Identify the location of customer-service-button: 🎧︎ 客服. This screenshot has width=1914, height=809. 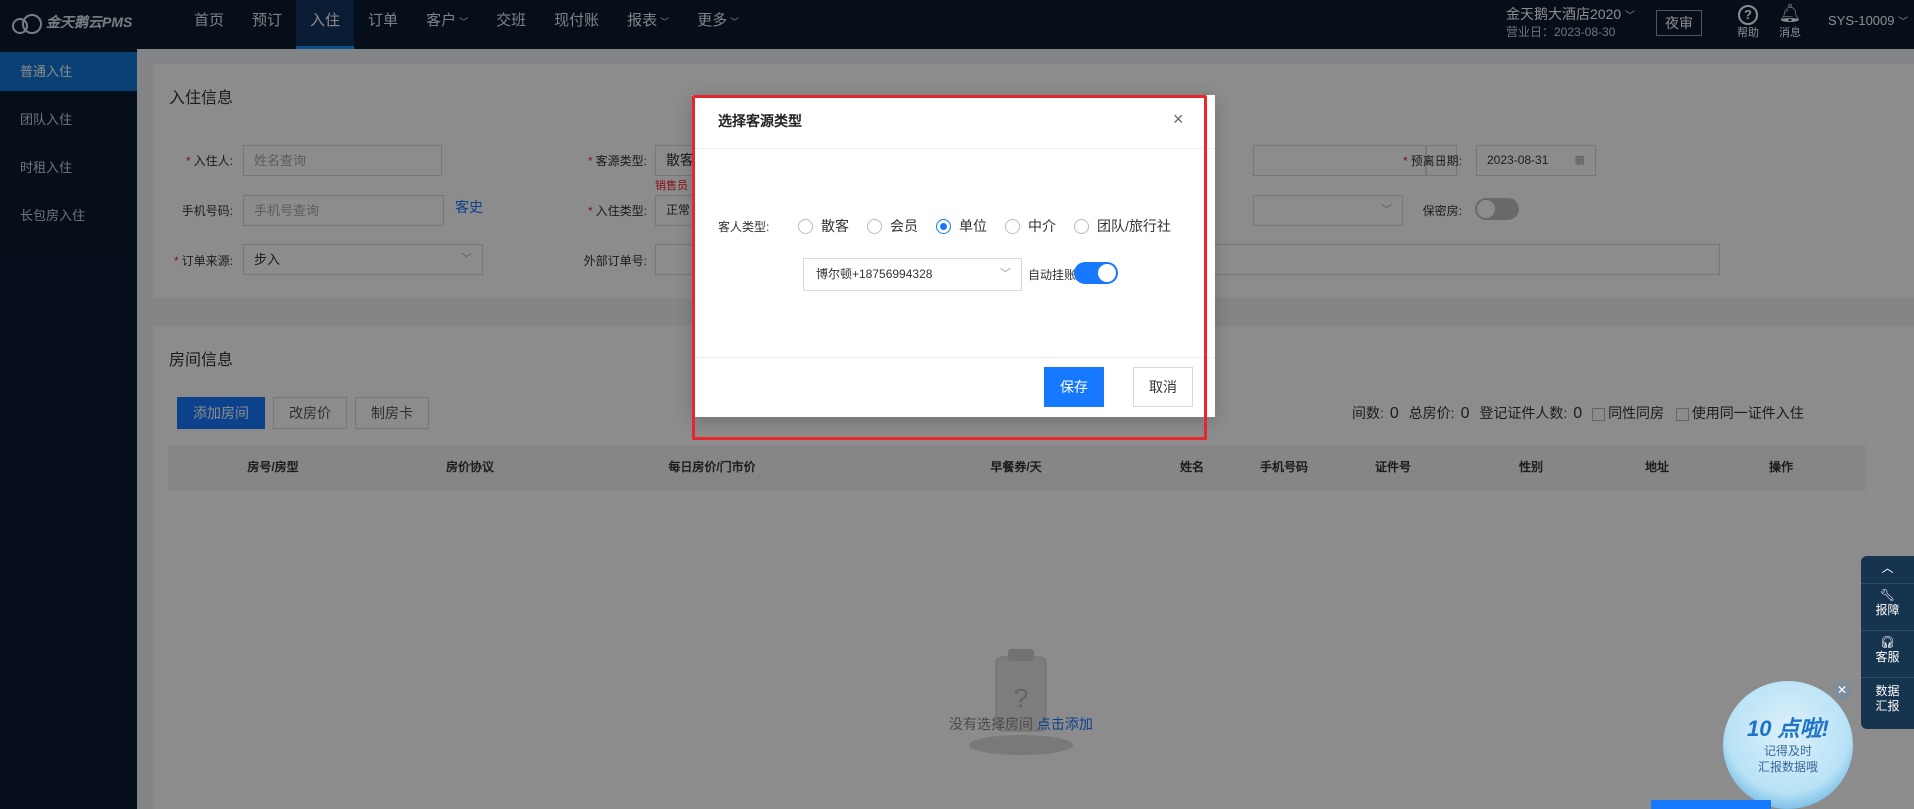
(1887, 654).